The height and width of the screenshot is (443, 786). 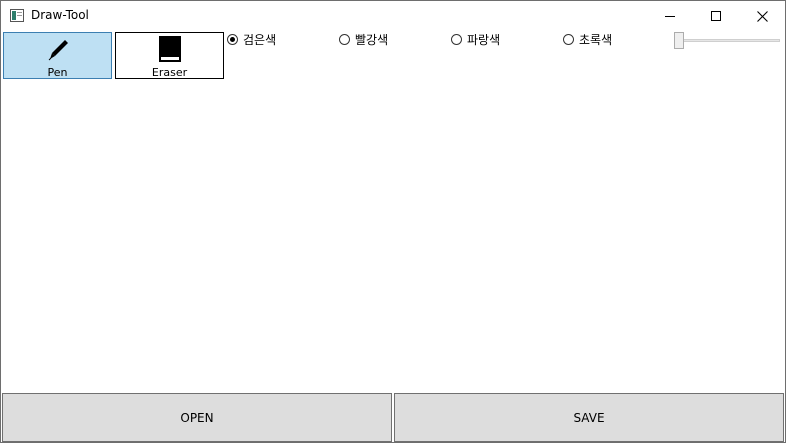 What do you see at coordinates (169, 49) in the screenshot?
I see `eraser-icon` at bounding box center [169, 49].